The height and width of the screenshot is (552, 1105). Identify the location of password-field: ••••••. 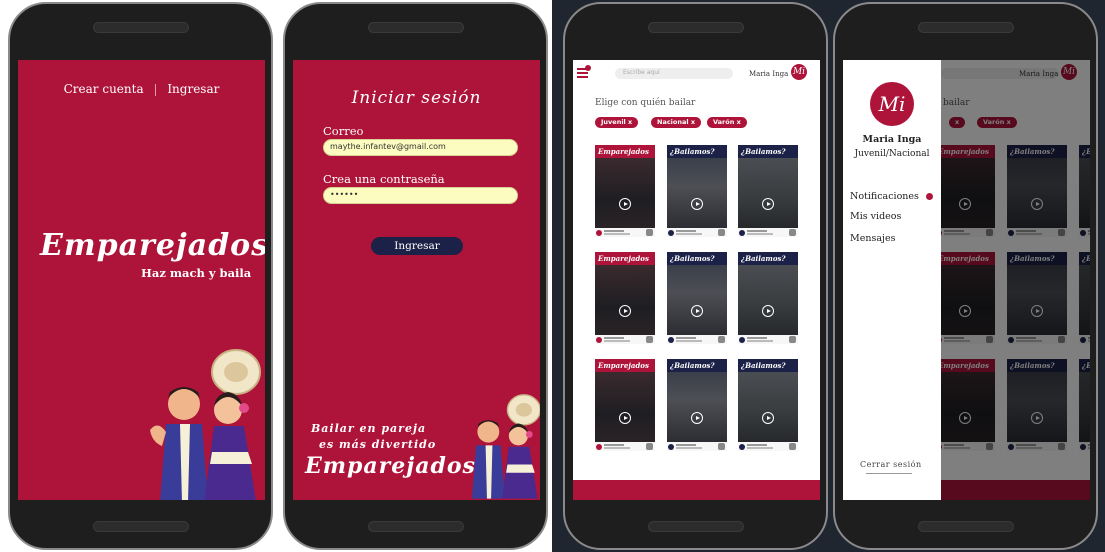
(420, 195).